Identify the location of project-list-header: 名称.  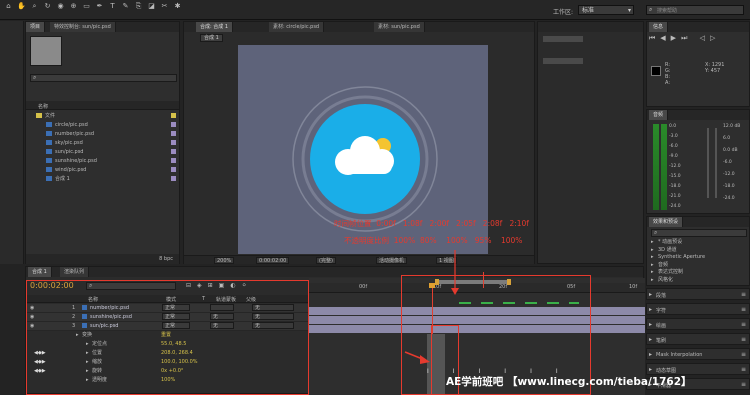
(102, 105).